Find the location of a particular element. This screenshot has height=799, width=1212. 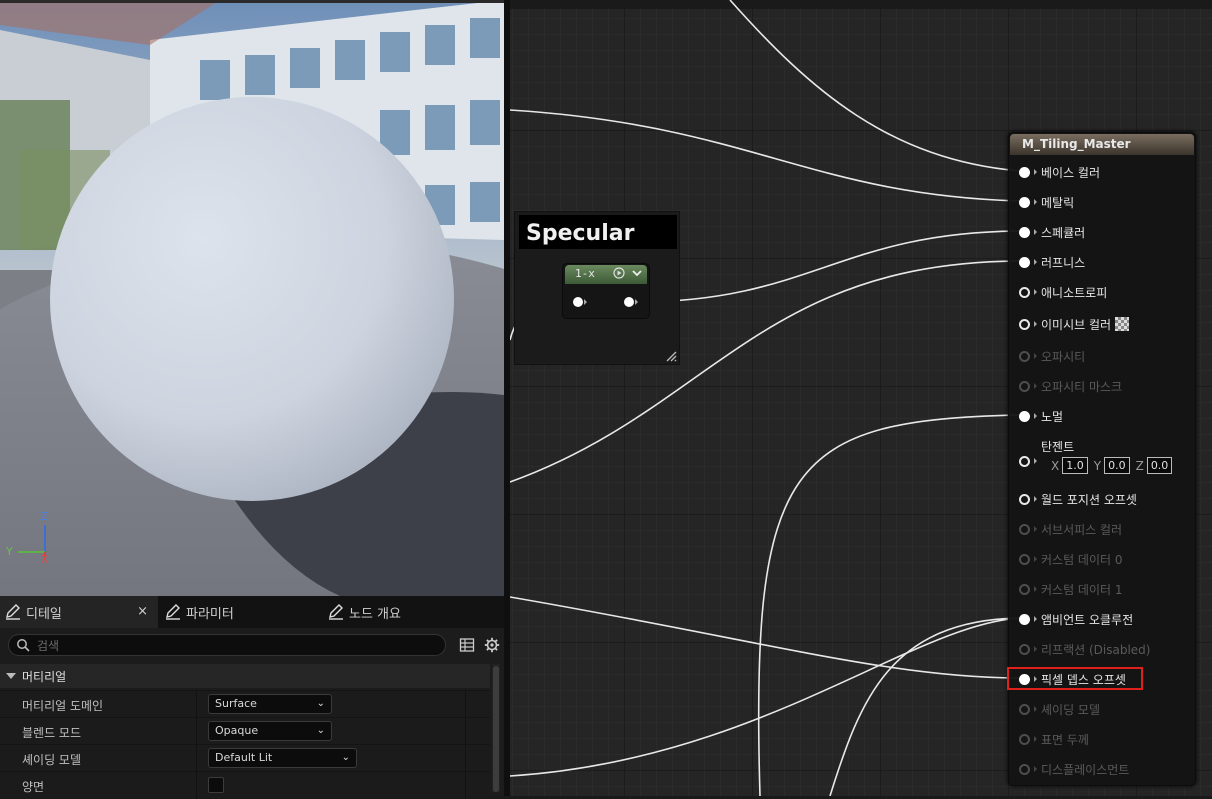

pin-label: 커스텀 데이터 0 is located at coordinates (1082, 559).